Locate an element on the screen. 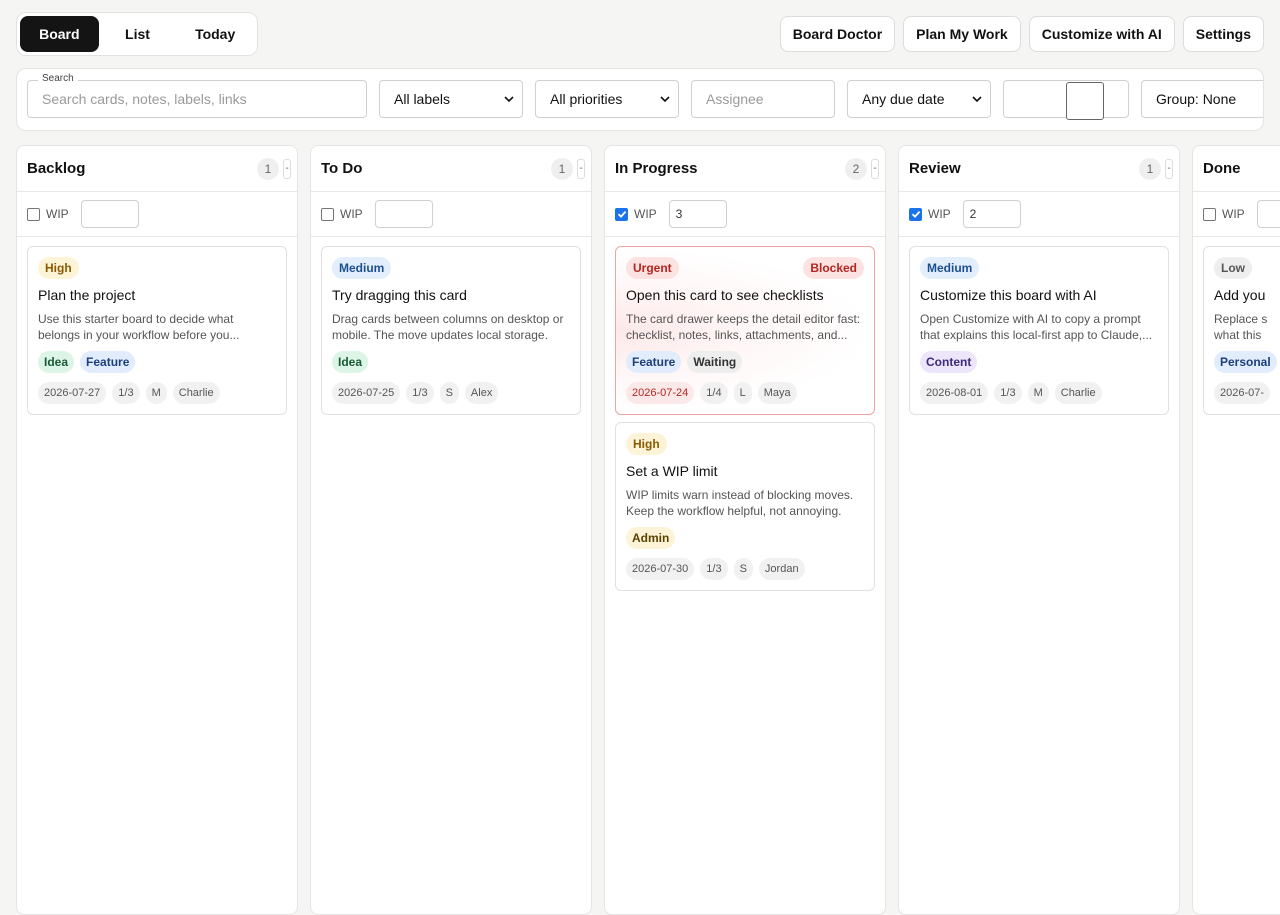  tab-list: List is located at coordinates (138, 34).